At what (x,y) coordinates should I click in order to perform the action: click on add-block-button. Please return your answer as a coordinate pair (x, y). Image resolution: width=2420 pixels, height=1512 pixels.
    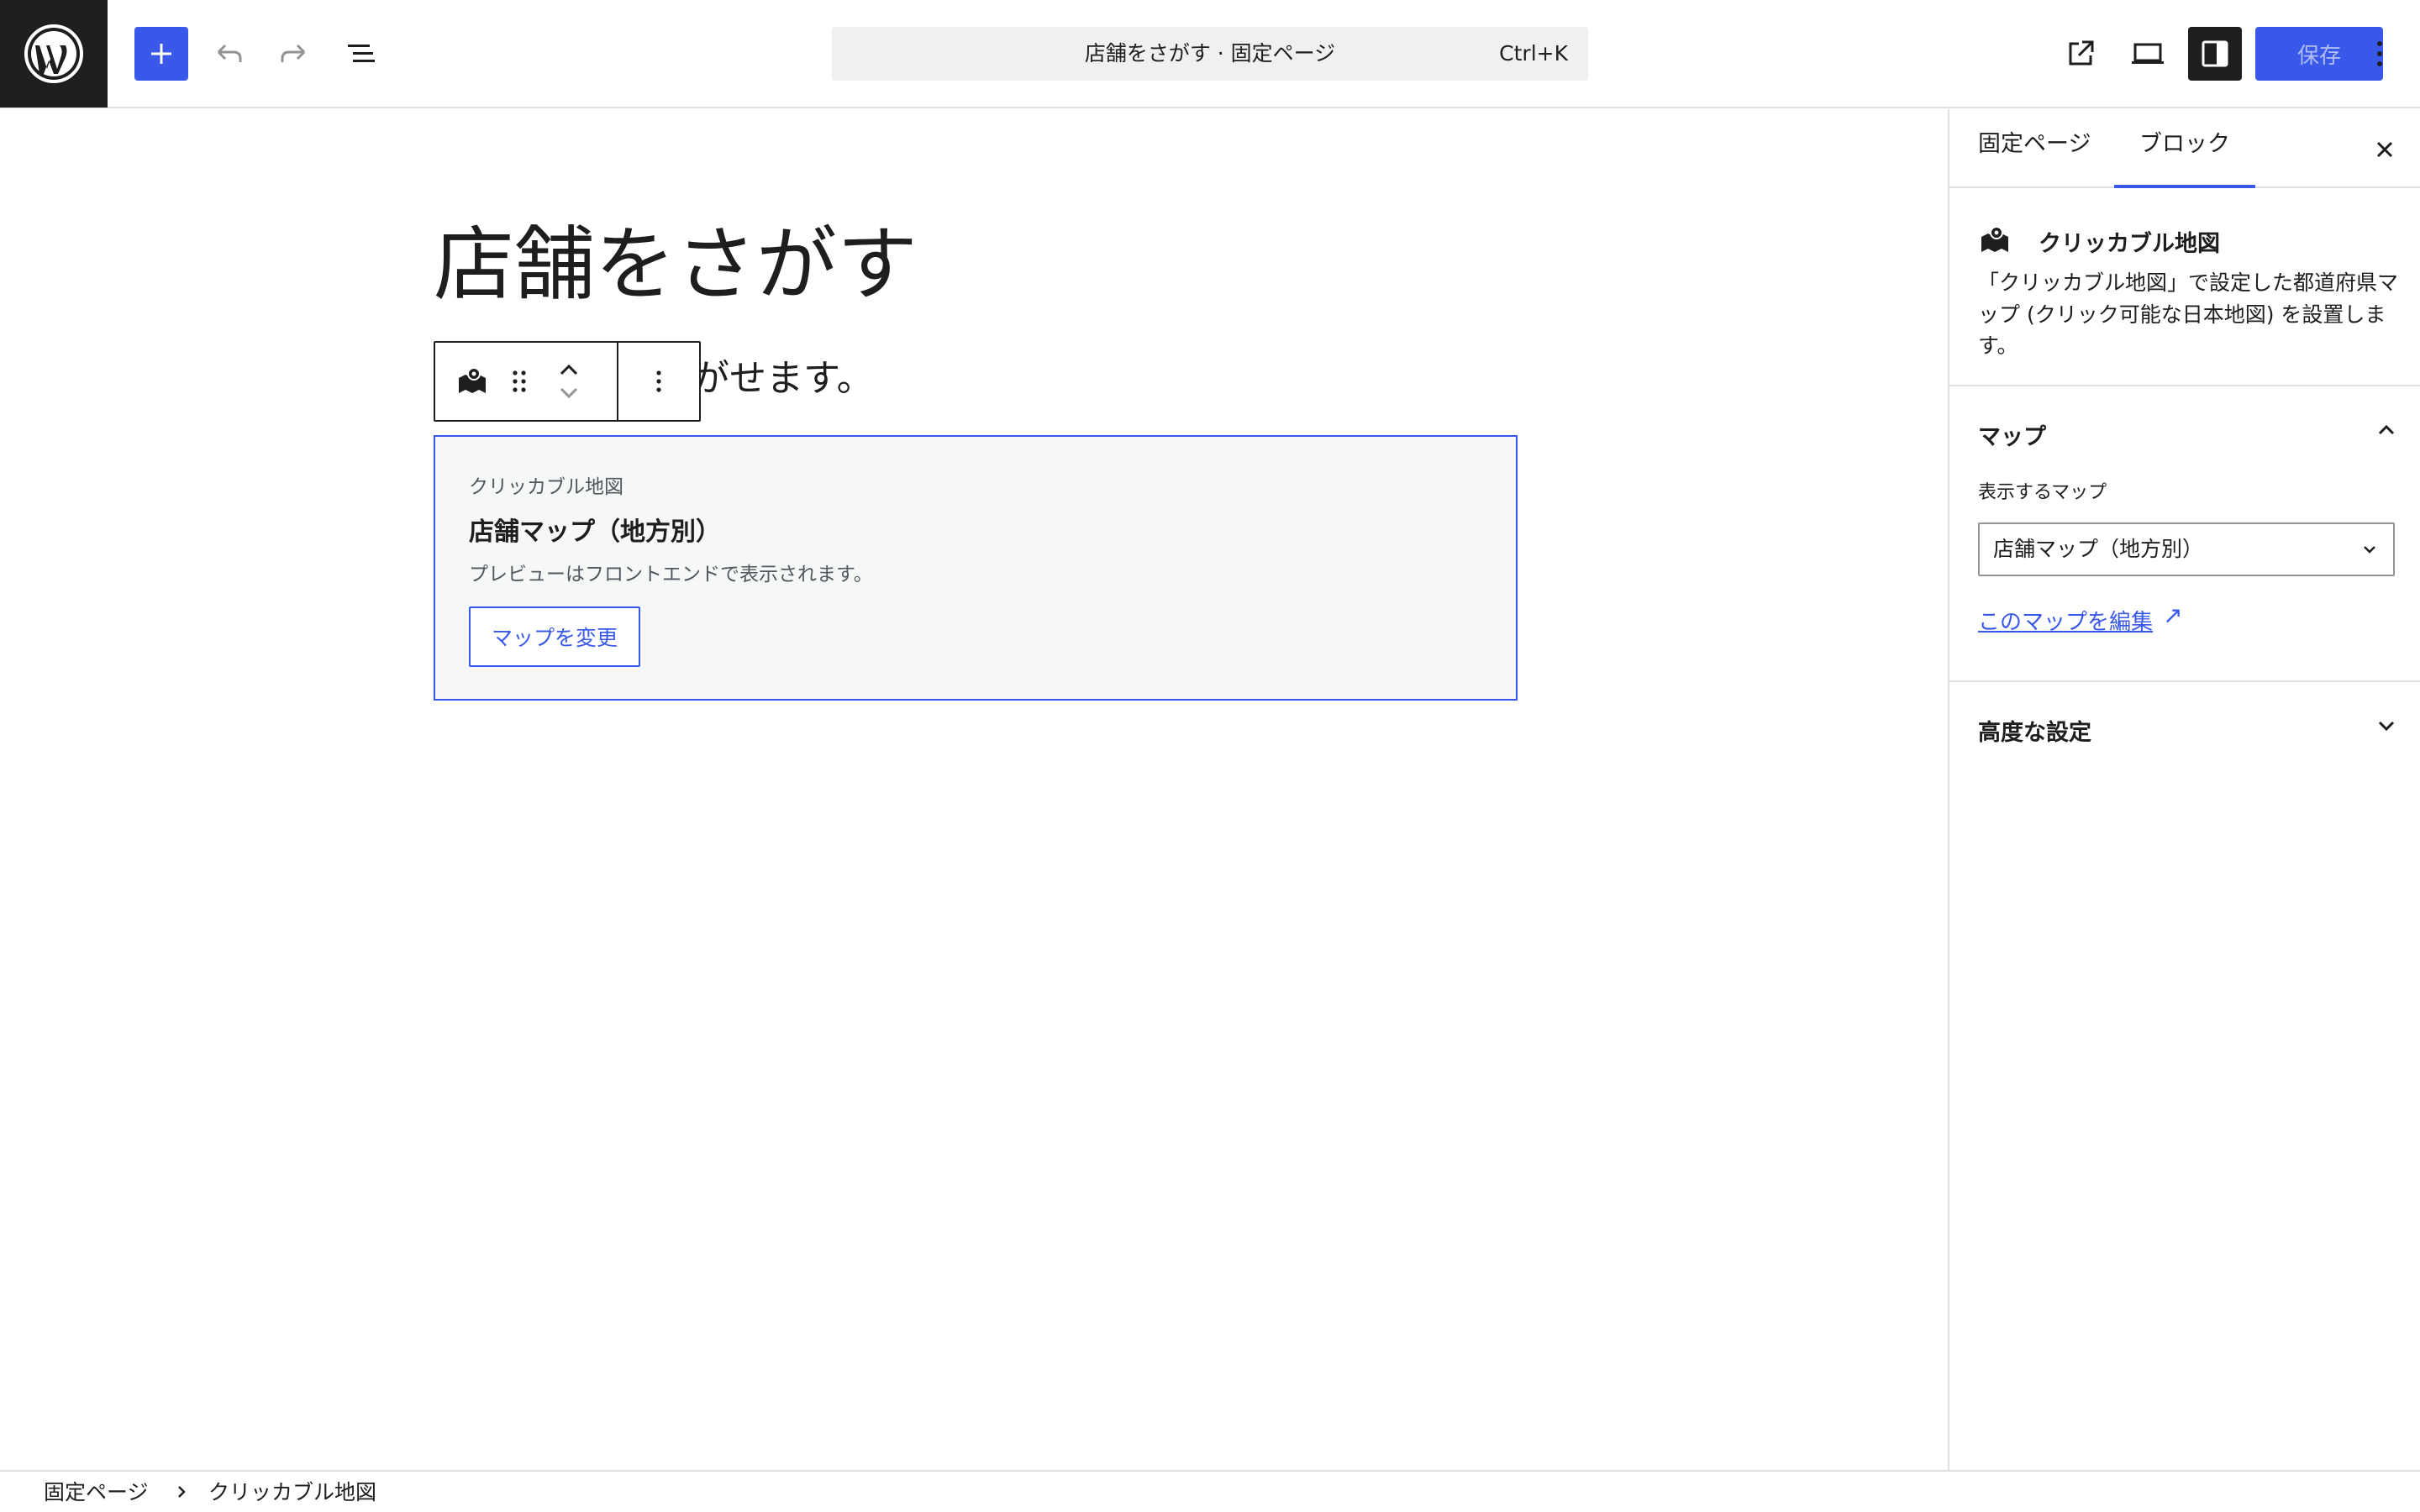
    Looking at the image, I should click on (161, 54).